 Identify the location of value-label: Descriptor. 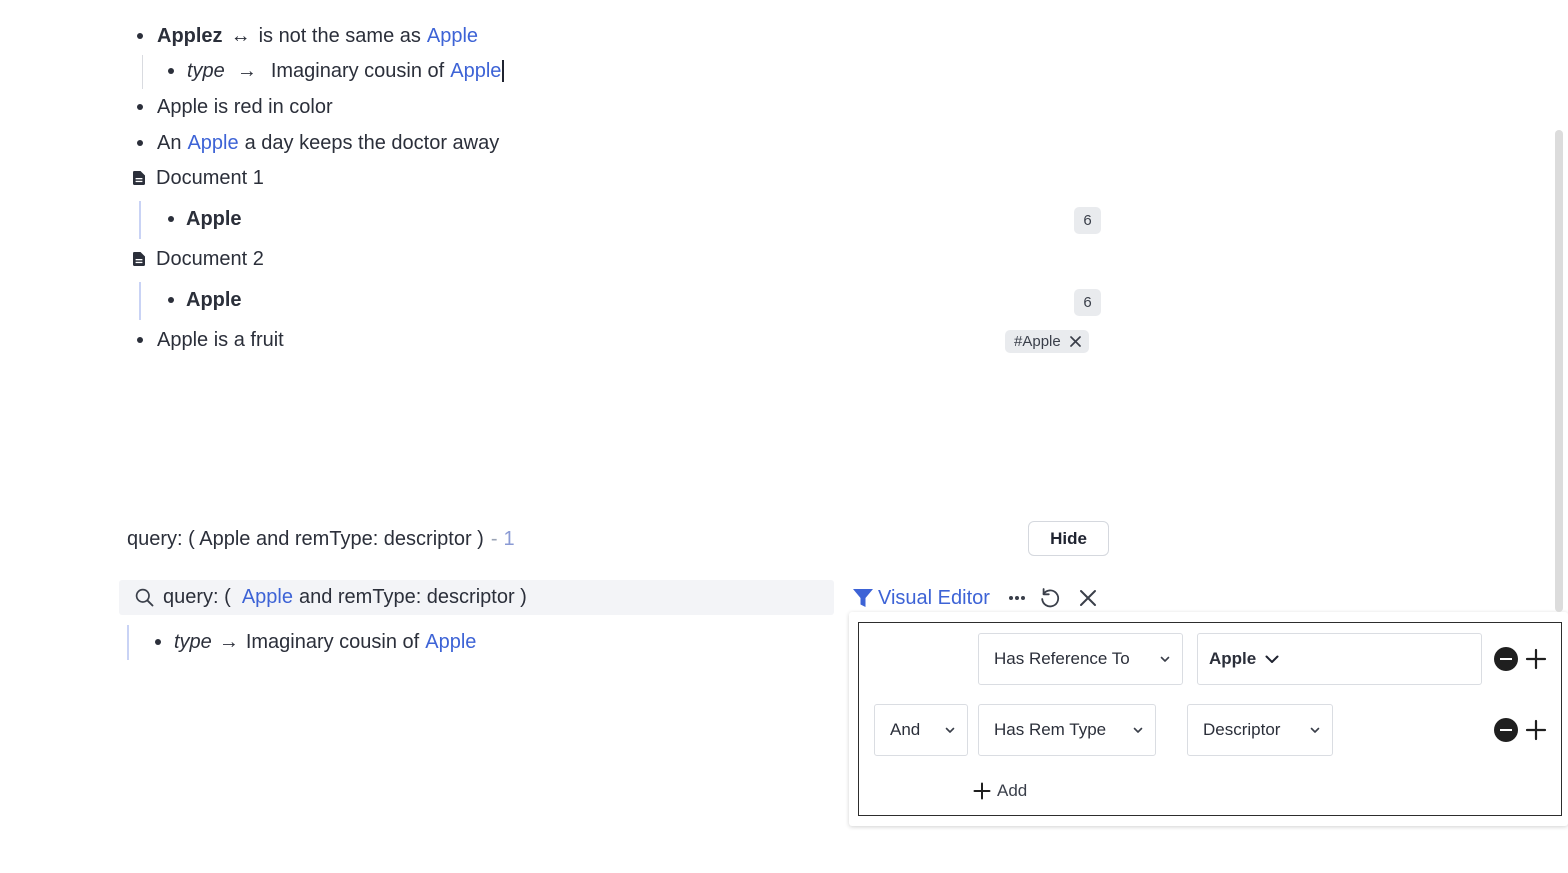
(1242, 729).